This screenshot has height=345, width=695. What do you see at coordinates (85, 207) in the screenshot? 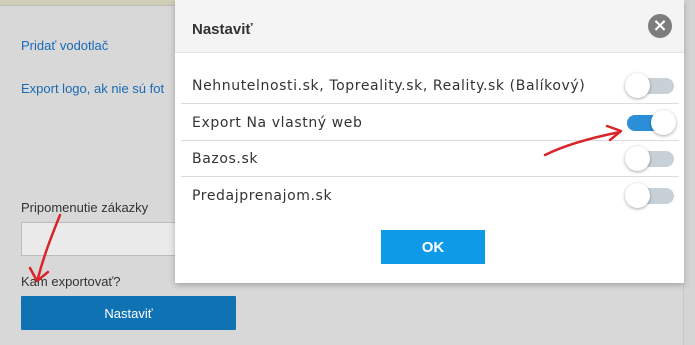
I see `reminder-label: Pripomenutie zákazky` at bounding box center [85, 207].